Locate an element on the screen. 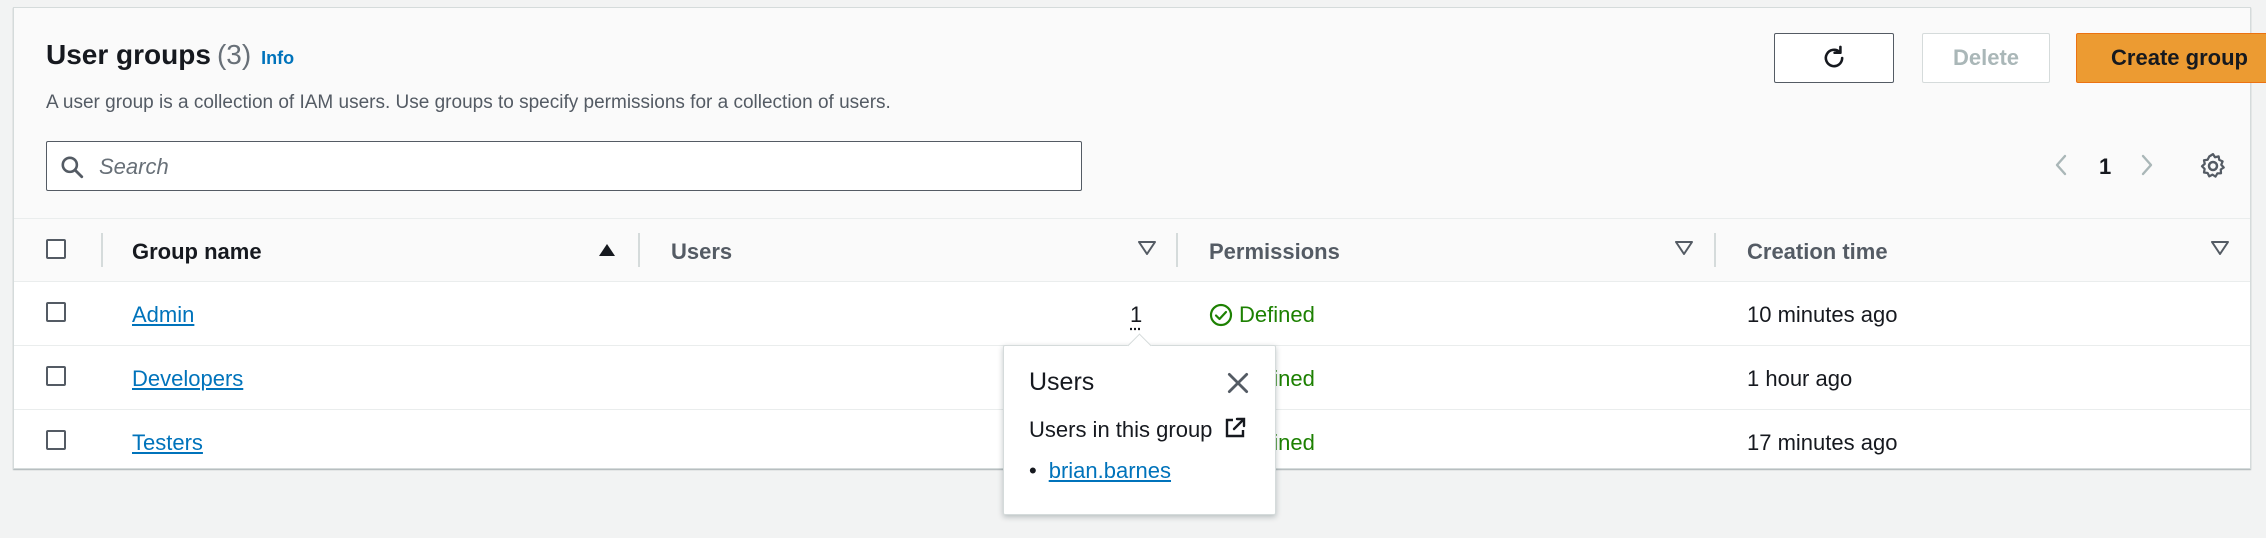  column-header-permissions: Permissions is located at coordinates (1274, 252).